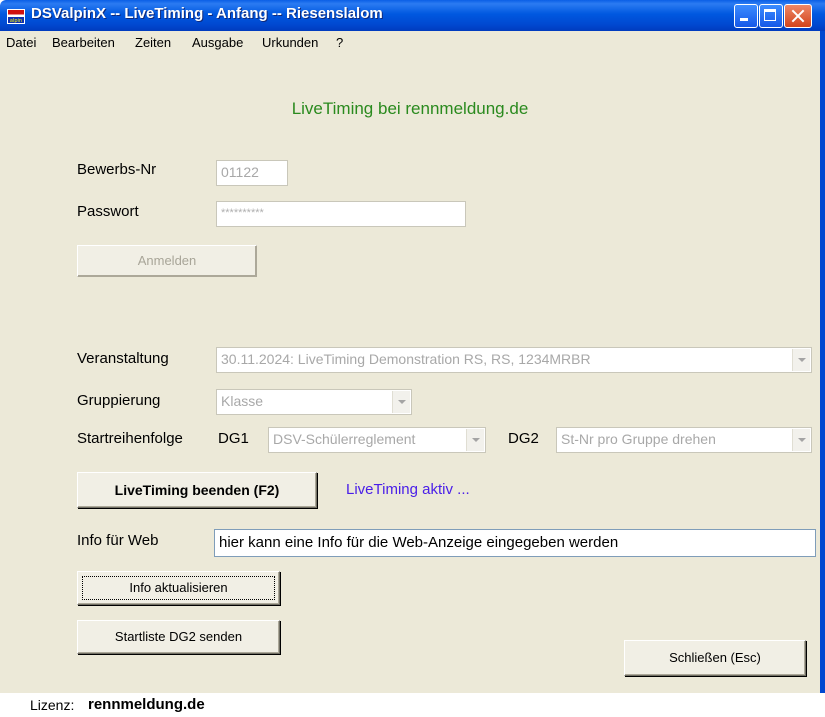 The image size is (825, 717). What do you see at coordinates (83, 42) in the screenshot?
I see `menu-bearbeiten: Bearbeiten` at bounding box center [83, 42].